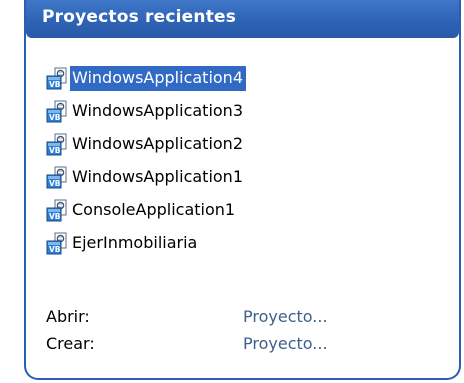  I want to click on recent-project-item: VB WindowsApplication3, so click(196, 111).